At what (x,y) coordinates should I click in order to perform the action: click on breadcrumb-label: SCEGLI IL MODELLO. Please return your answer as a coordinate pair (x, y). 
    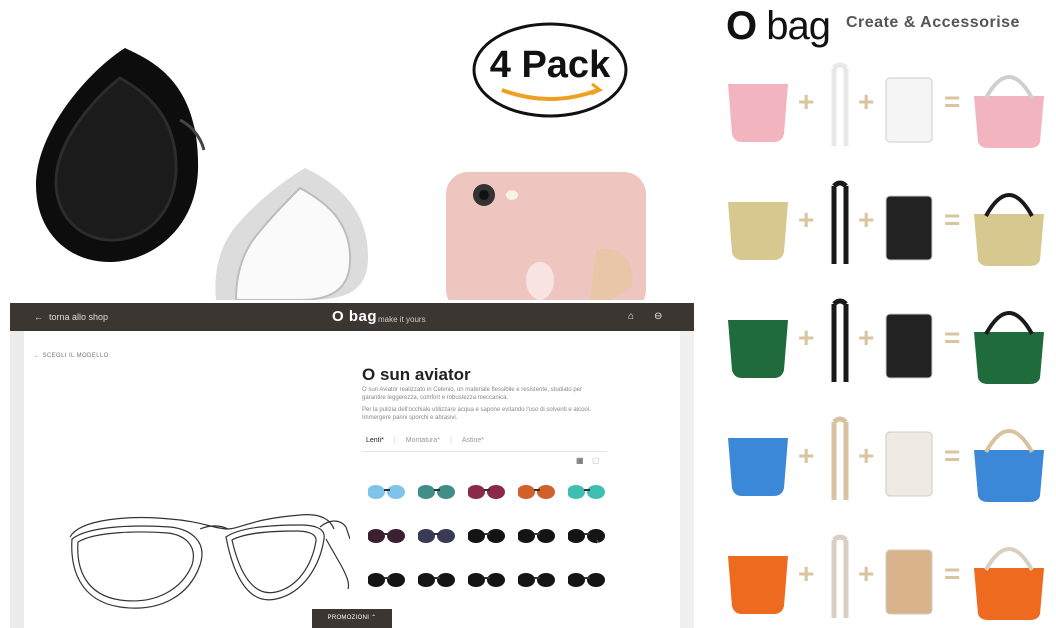
    Looking at the image, I should click on (75, 356).